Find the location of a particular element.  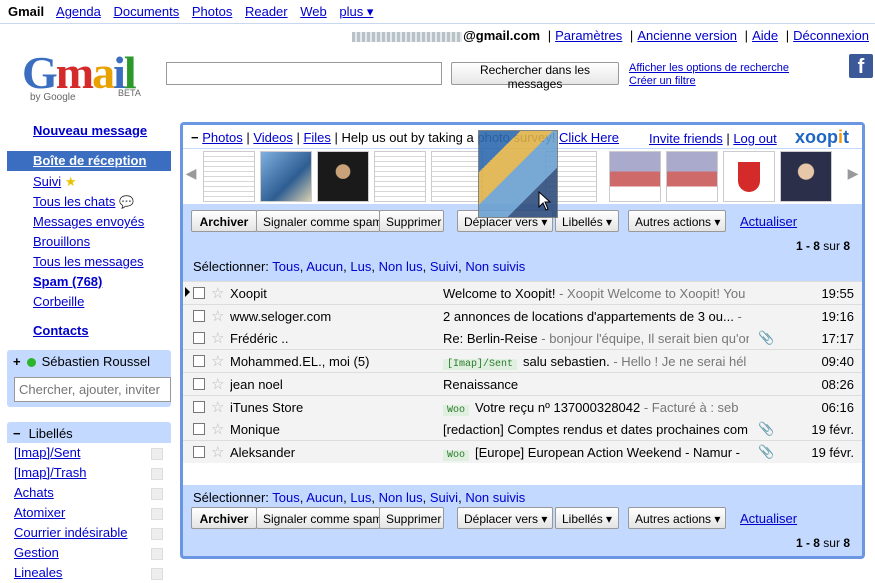

label-item: Atomixer is located at coordinates (39, 512).